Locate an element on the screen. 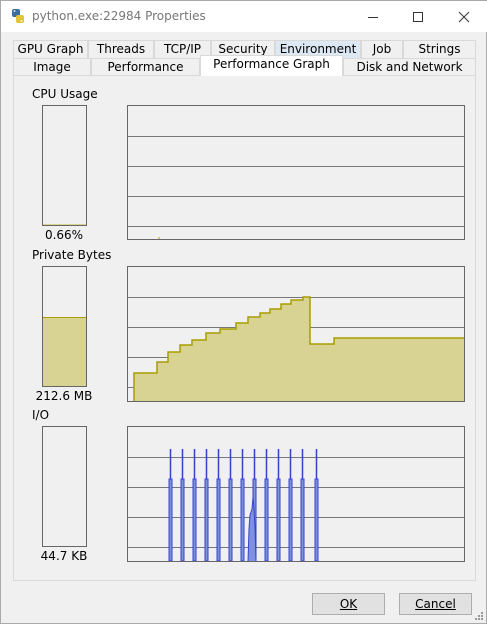  private-bytes-area is located at coordinates (299, 349).